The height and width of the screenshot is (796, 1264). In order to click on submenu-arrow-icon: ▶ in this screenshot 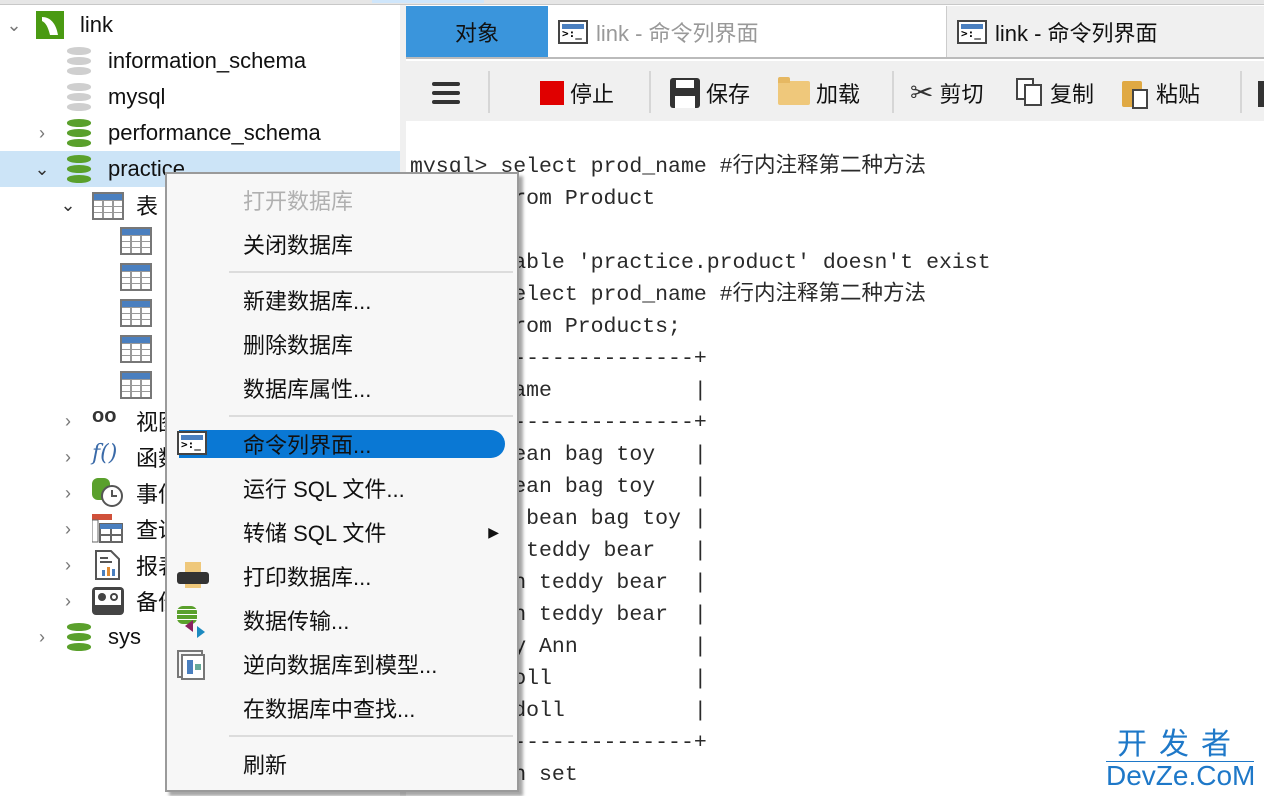, I will do `click(493, 531)`.